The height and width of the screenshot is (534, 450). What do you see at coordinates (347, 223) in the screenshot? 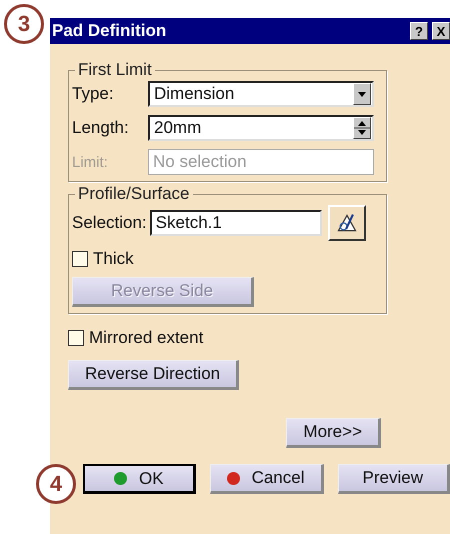
I see `sketch-button` at bounding box center [347, 223].